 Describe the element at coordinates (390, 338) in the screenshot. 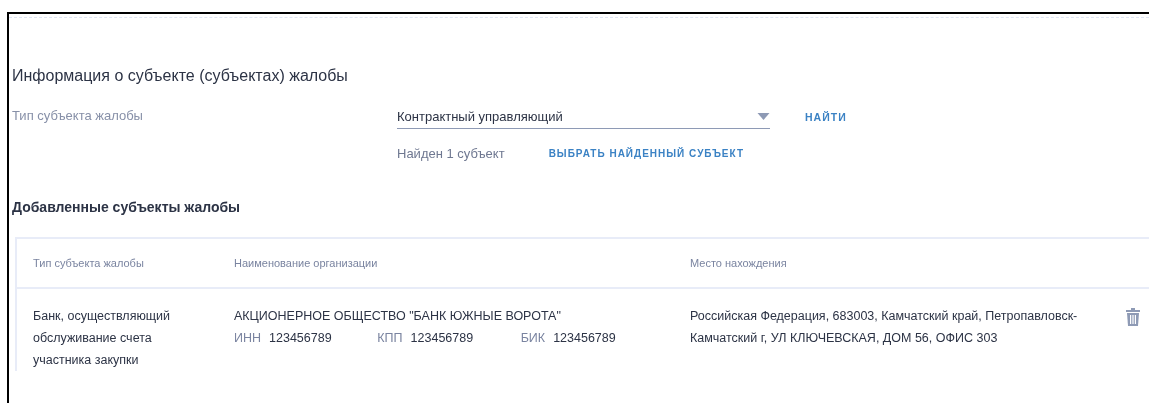

I see `code-label: КПП` at that location.